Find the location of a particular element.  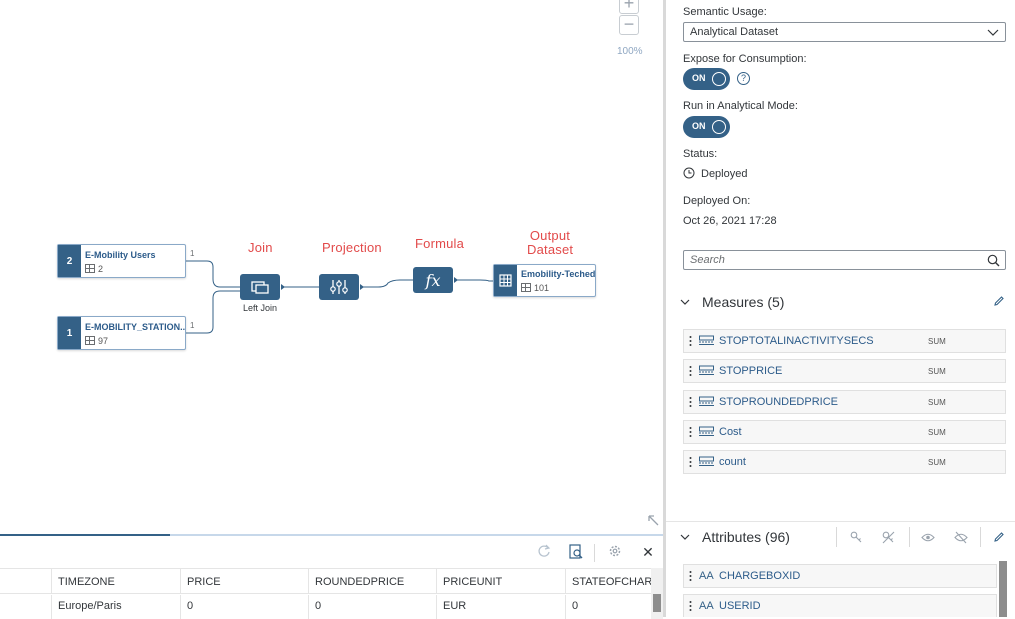

join-type-label: Left Join is located at coordinates (260, 308).